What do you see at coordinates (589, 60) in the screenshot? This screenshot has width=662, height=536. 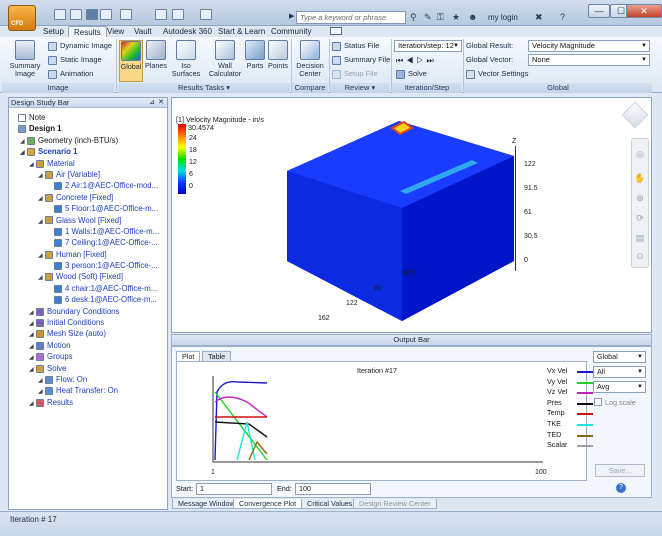 I see `global-vector-select: None ▼` at bounding box center [589, 60].